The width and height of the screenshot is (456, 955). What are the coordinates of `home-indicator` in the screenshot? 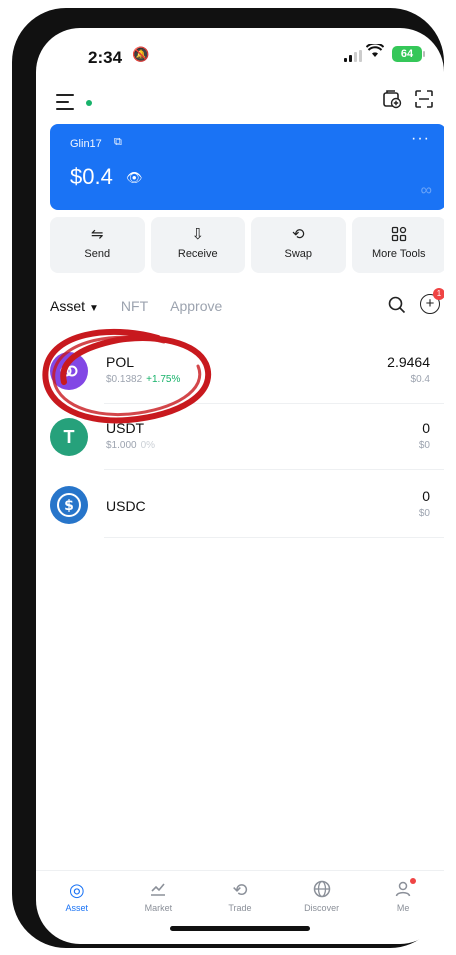 It's located at (240, 928).